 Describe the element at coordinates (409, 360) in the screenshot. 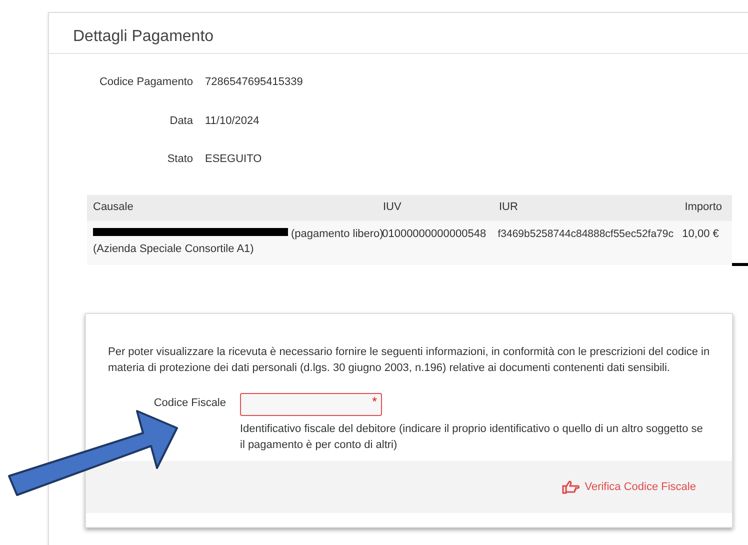

I see `info-text: Per poter visualizzare la ricevuta è necessario fornire le seguenti informazioni, in conformità con le prescrizioni del codice in materia di protezione dei dati personali (d.lgs. 30 giugno 2003, n.196) relative ai documenti contenenti dati sensibili.` at that location.